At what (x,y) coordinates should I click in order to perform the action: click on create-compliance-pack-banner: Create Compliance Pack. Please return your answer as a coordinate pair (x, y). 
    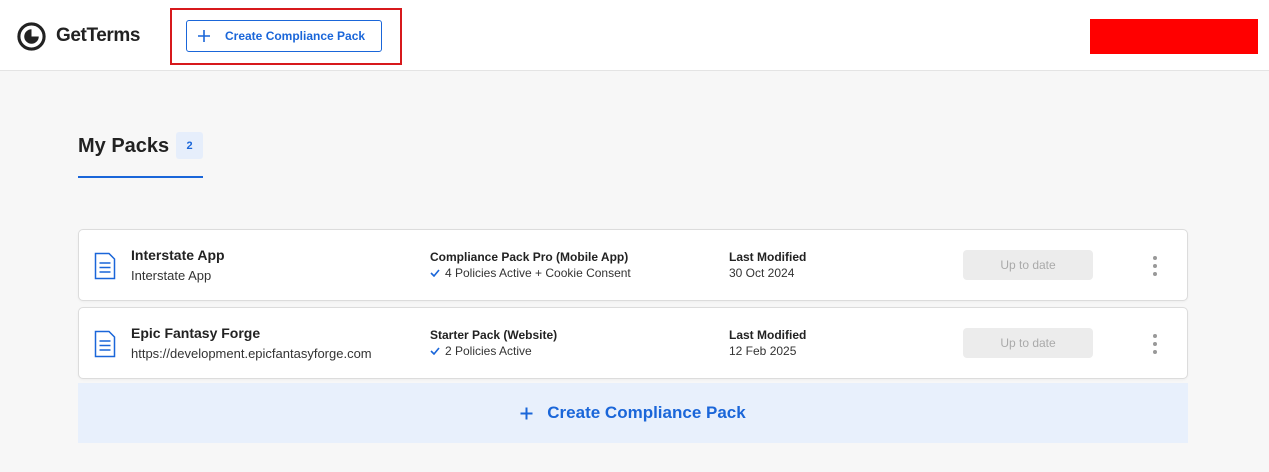
    Looking at the image, I should click on (633, 413).